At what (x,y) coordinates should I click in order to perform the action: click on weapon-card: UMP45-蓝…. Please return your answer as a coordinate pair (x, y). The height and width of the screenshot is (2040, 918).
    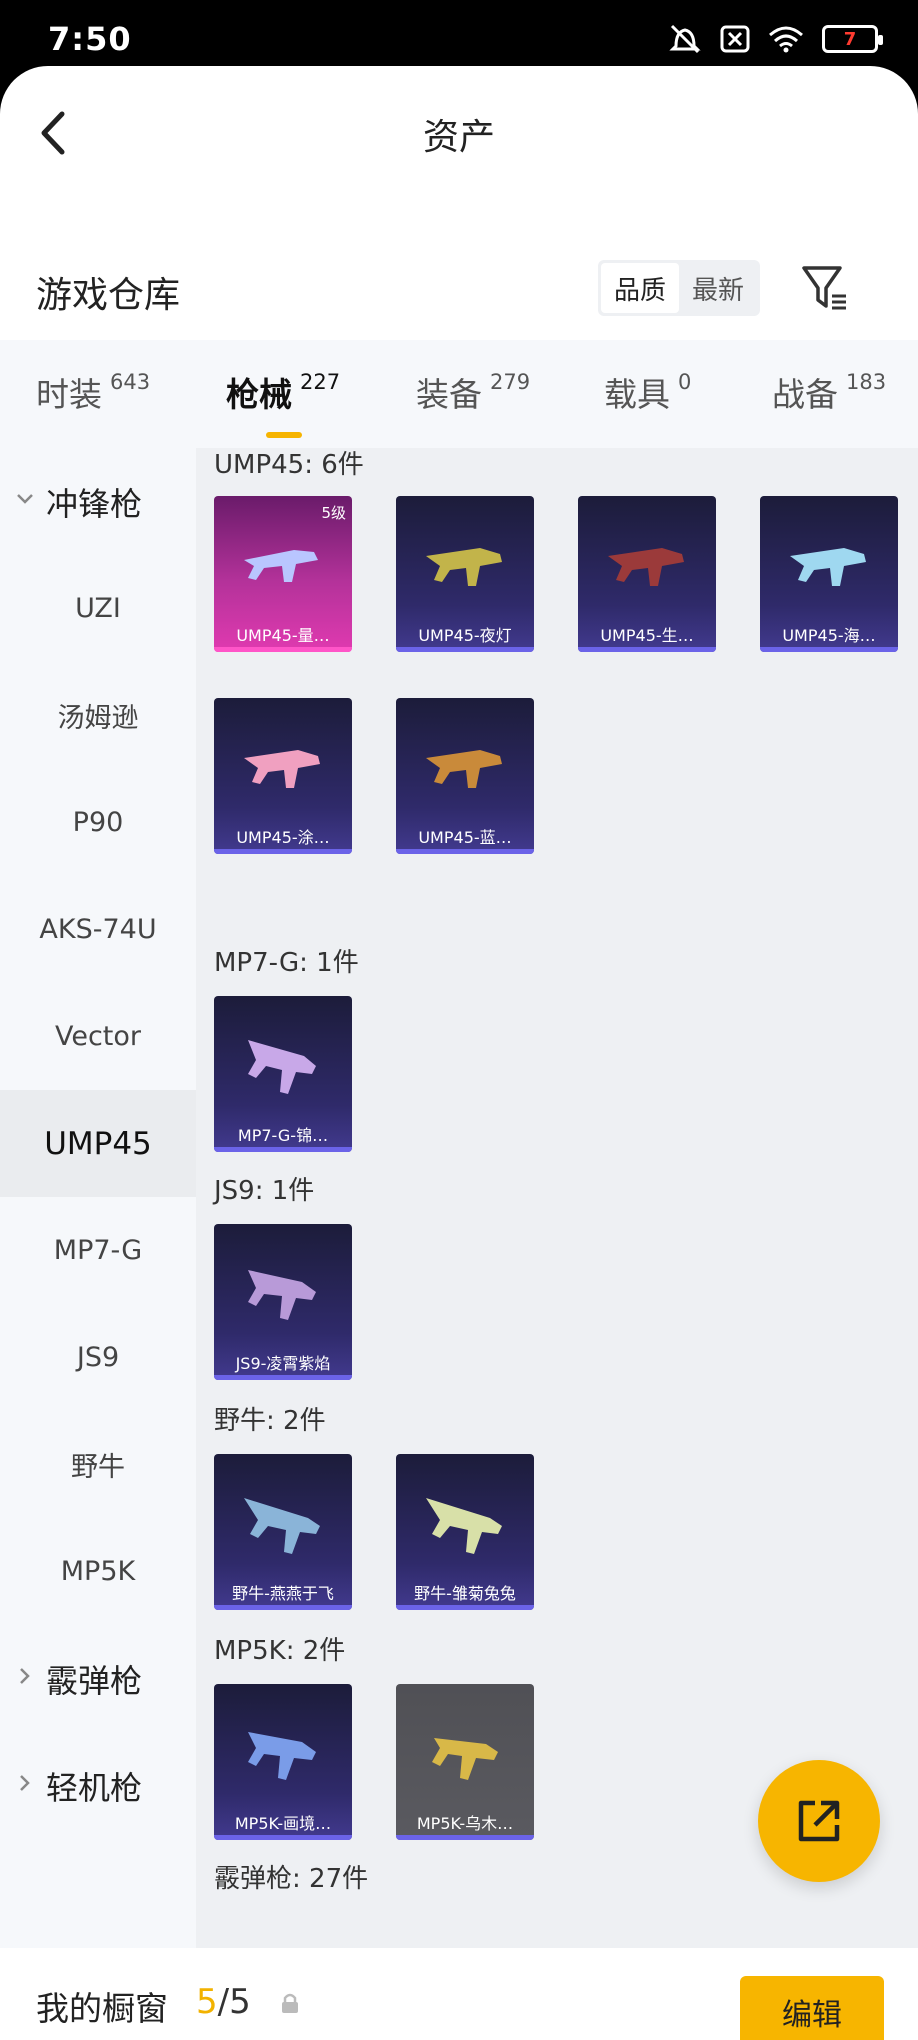
    Looking at the image, I should click on (465, 776).